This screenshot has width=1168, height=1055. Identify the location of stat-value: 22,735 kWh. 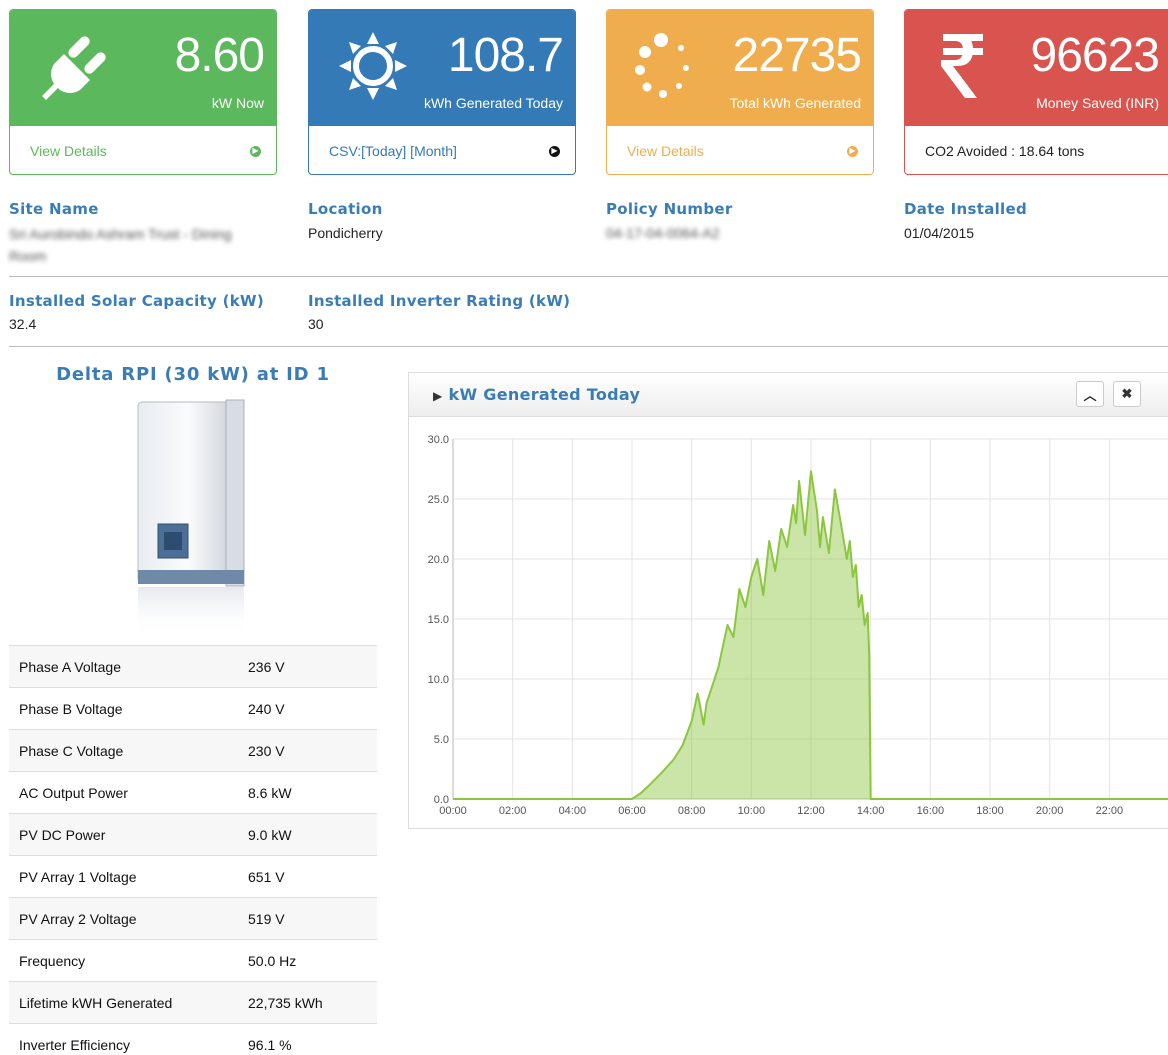
(312, 1002).